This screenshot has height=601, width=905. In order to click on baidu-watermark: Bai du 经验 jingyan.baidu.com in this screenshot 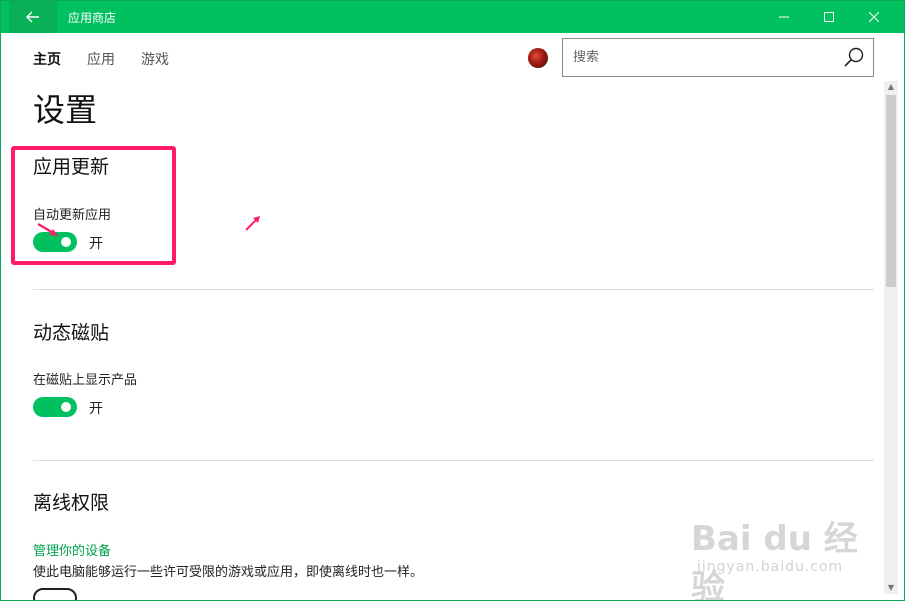, I will do `click(791, 549)`.